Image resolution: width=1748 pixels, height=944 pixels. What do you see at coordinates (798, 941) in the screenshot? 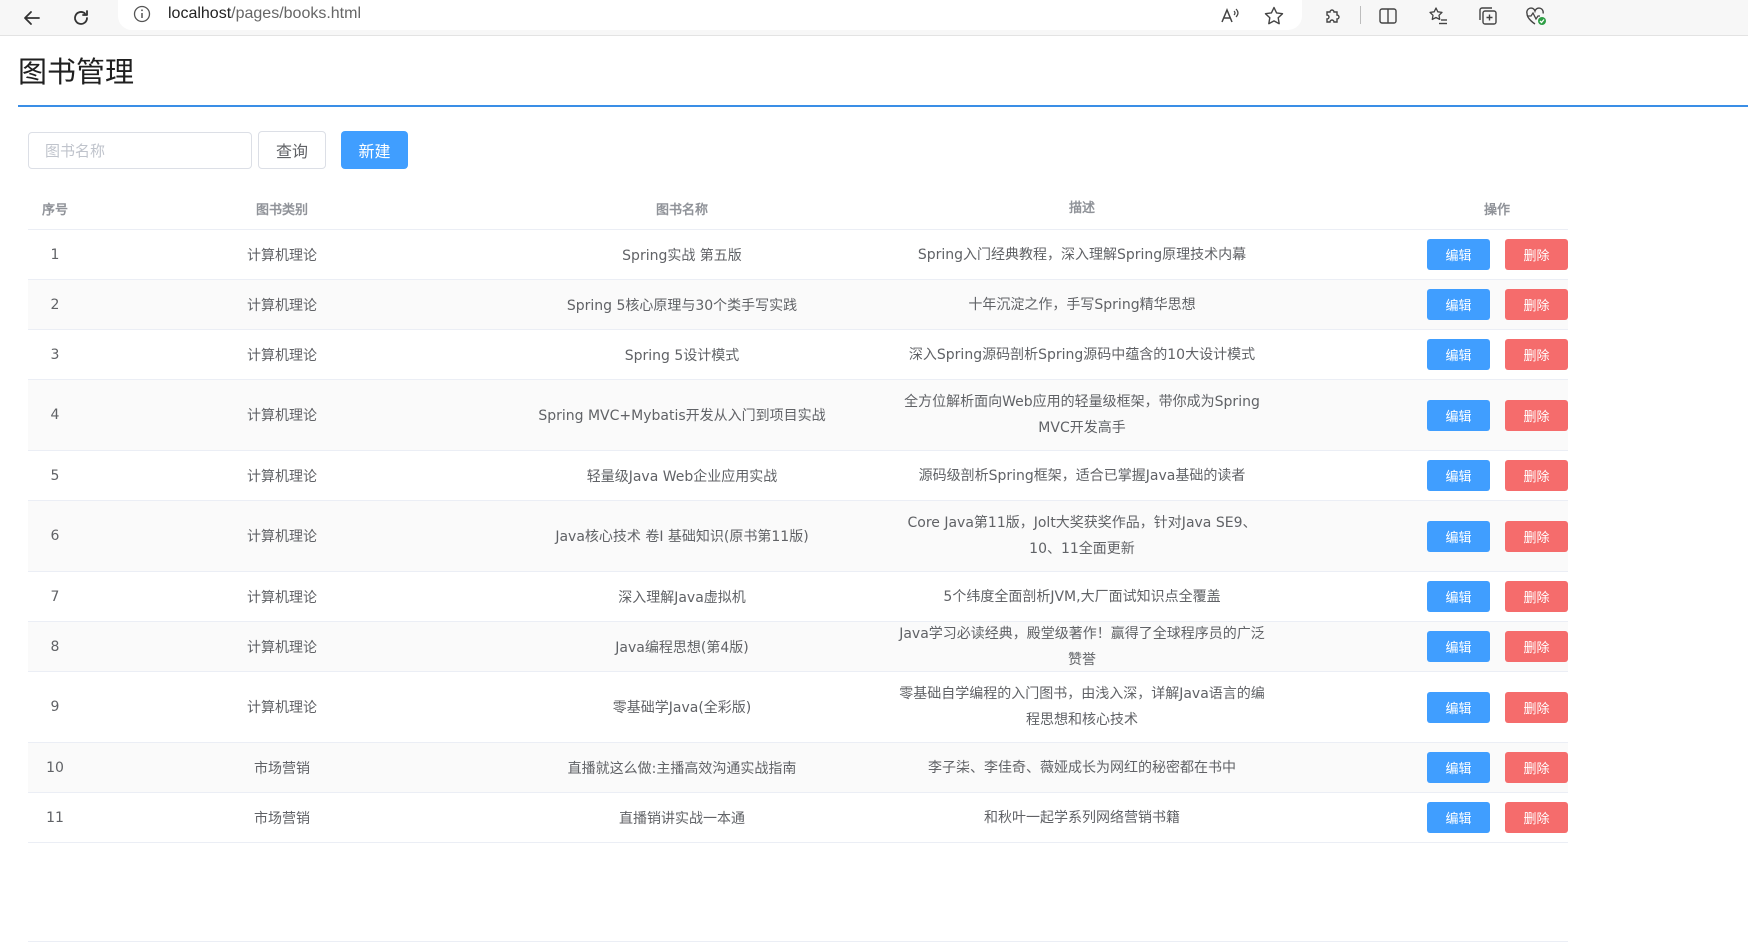
I see `table-bottom-border` at bounding box center [798, 941].